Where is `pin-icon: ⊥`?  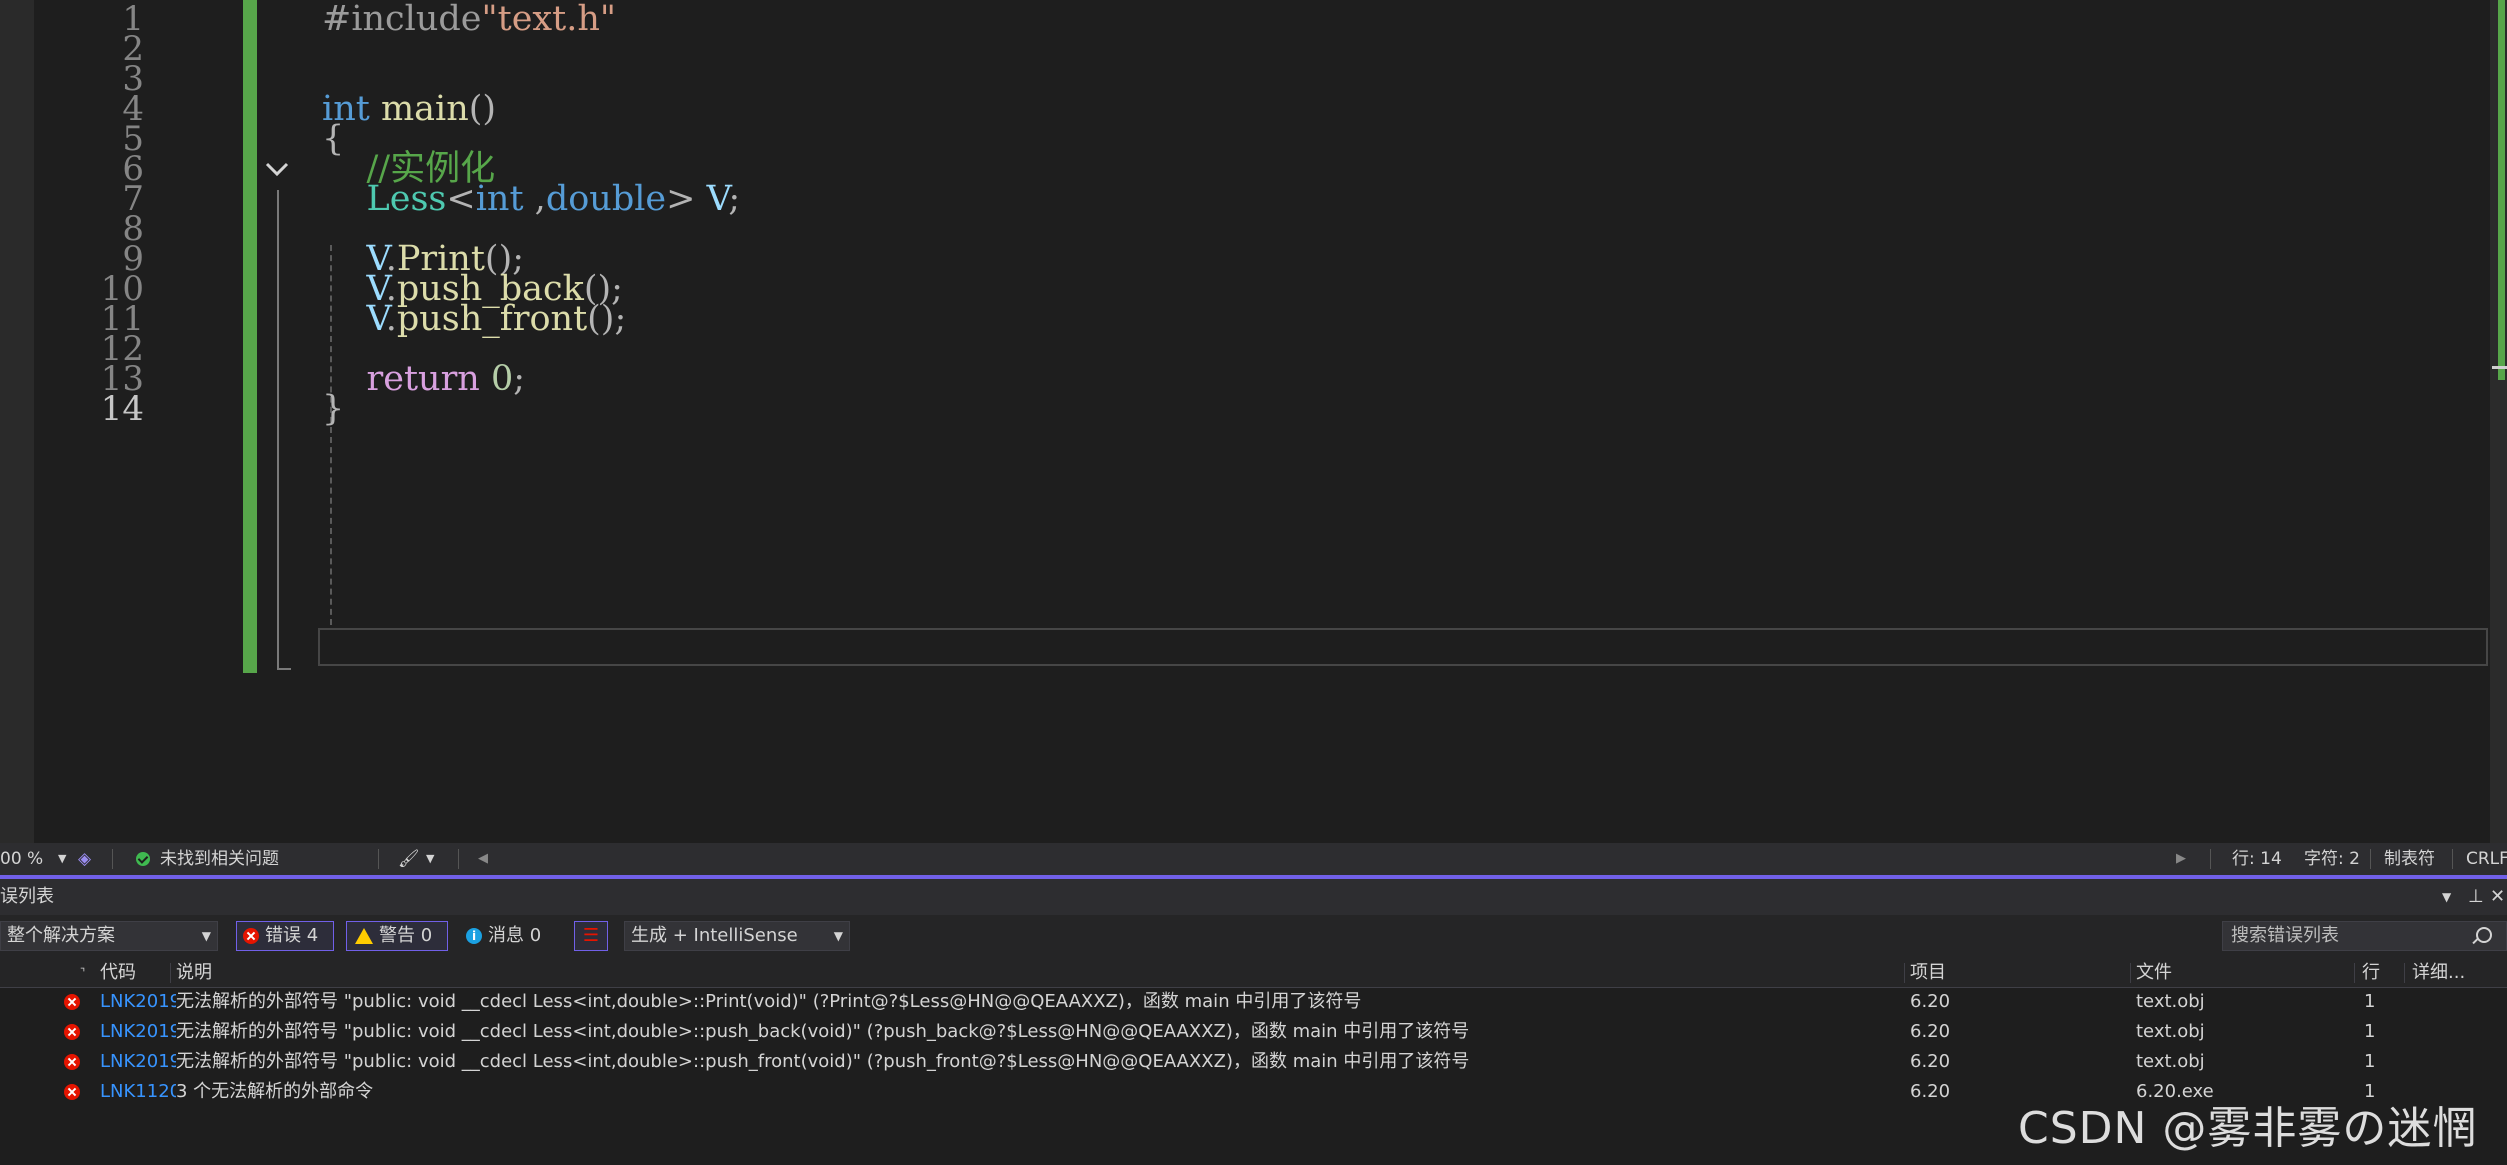
pin-icon: ⊥ is located at coordinates (2476, 897).